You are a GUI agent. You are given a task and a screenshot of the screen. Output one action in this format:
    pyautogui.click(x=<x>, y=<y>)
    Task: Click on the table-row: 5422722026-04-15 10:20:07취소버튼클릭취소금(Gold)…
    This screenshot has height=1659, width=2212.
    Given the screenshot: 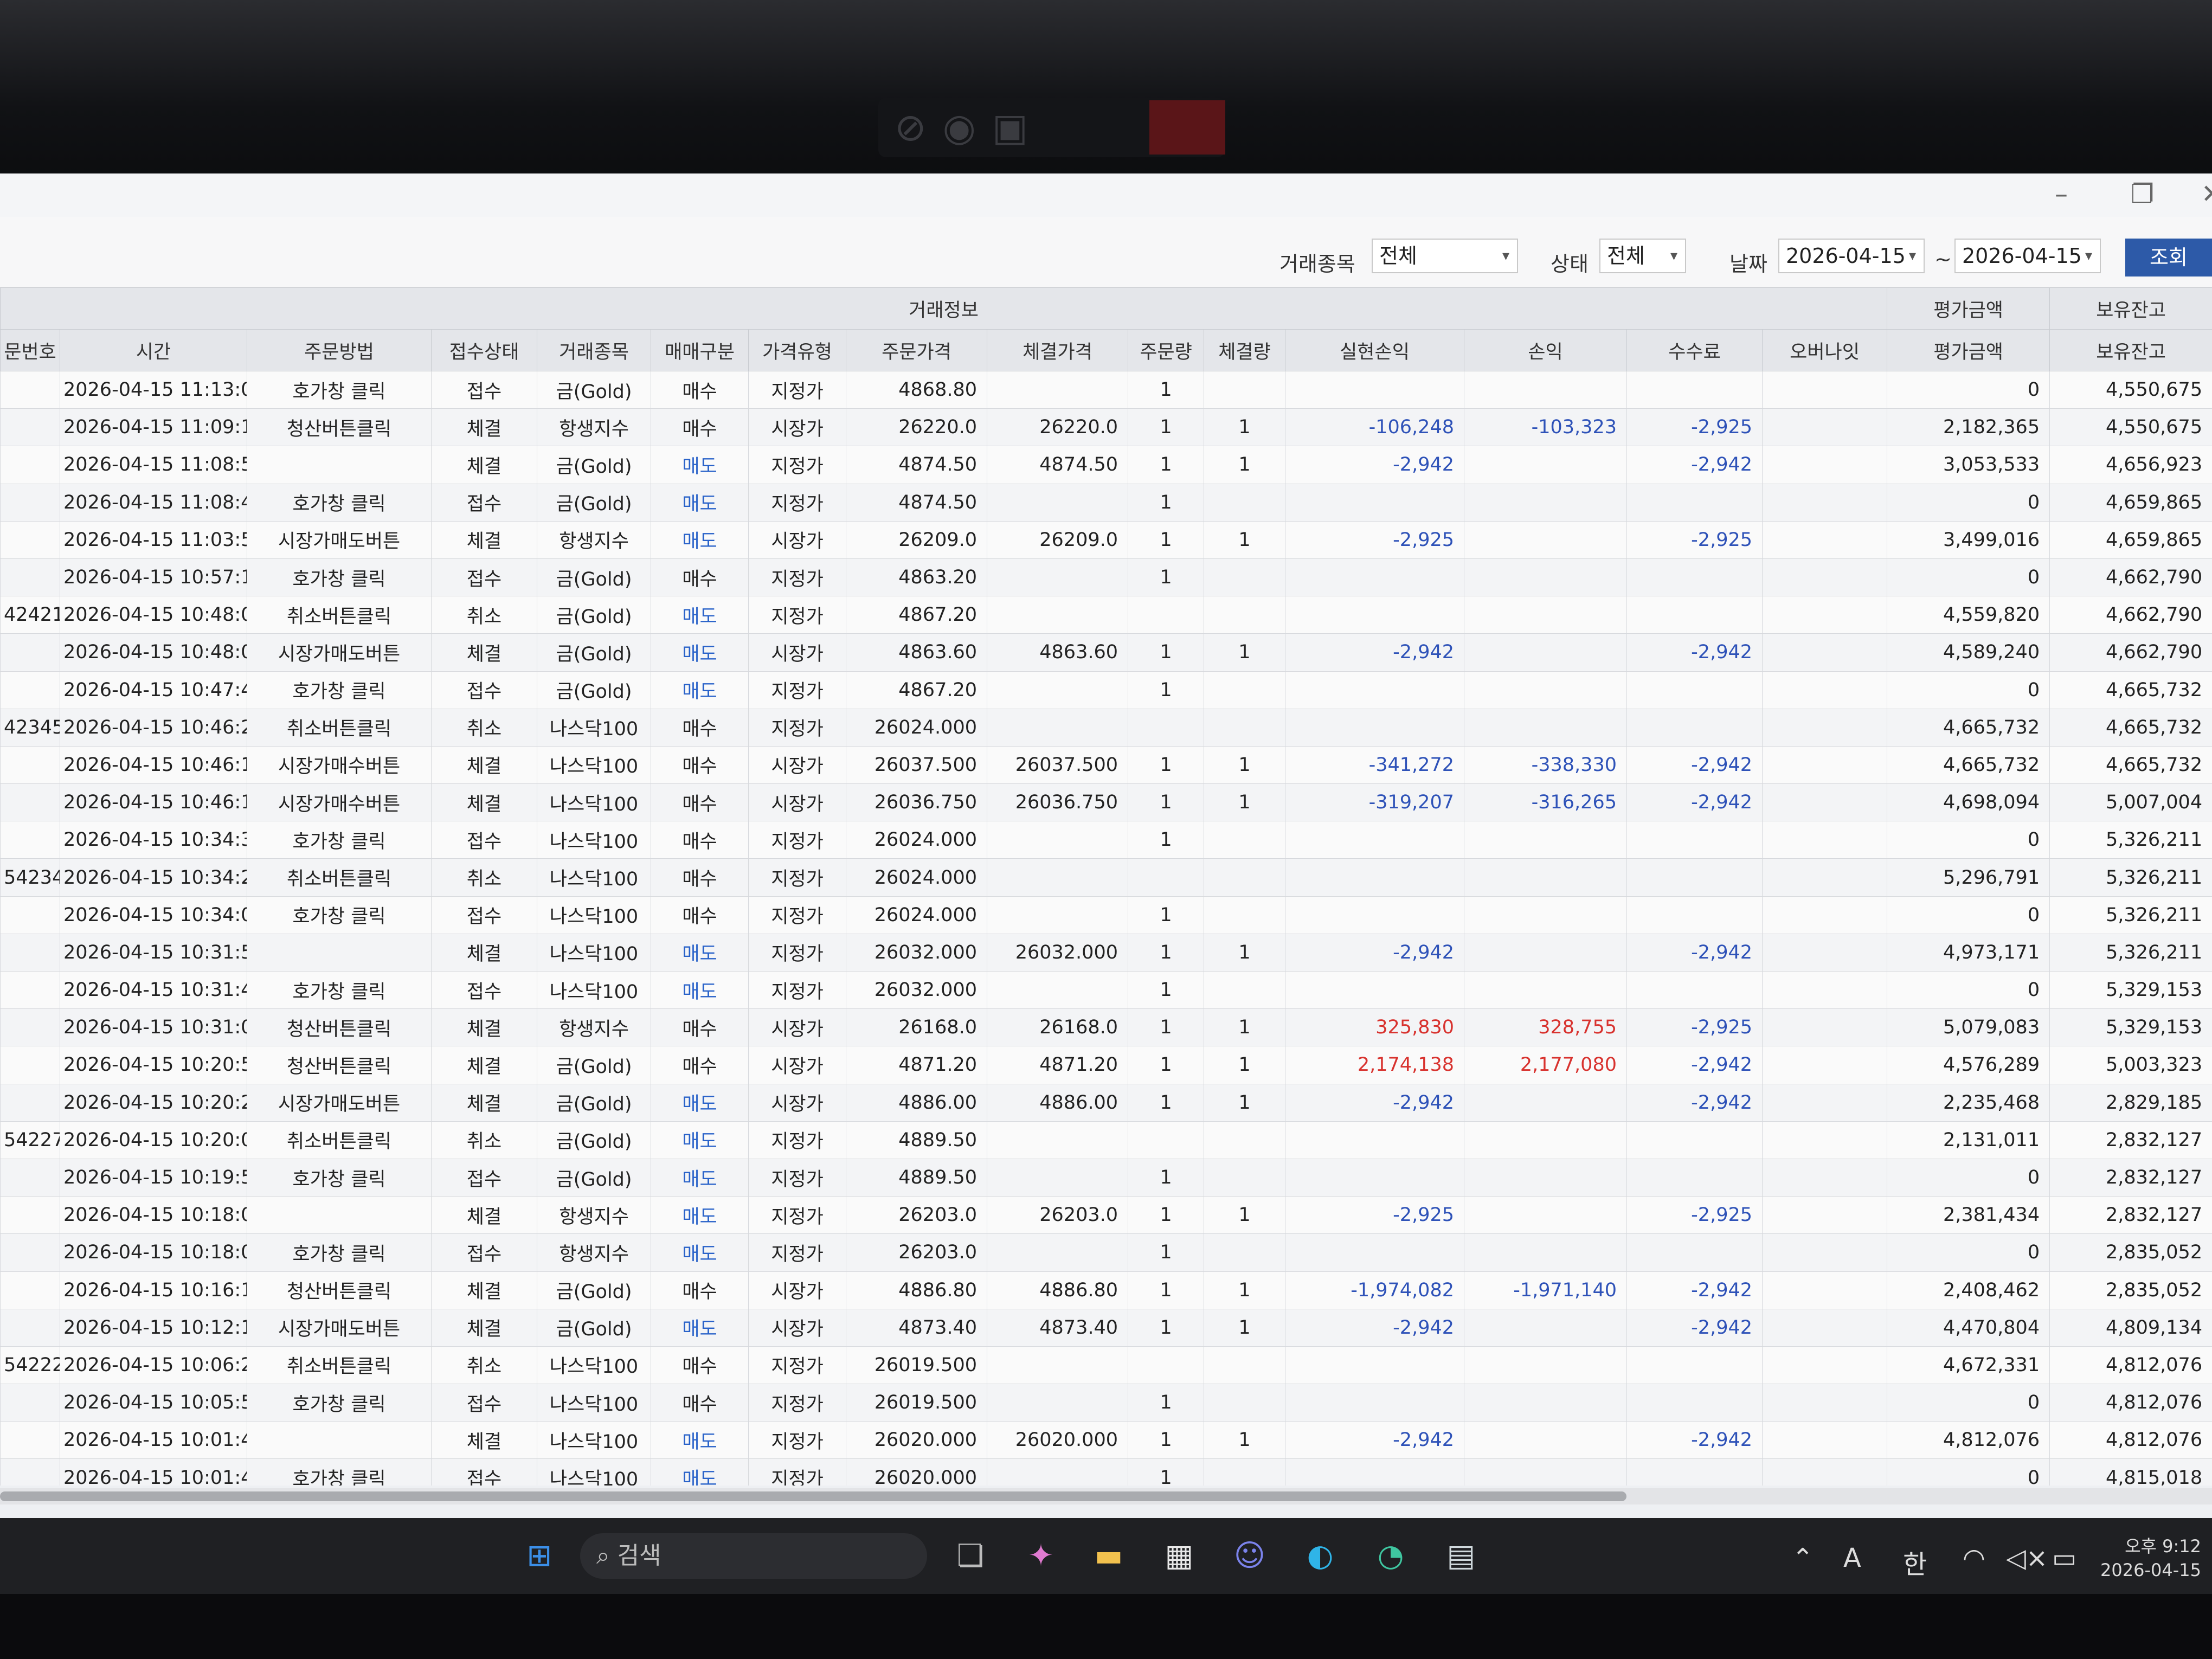 What is the action you would take?
    pyautogui.click(x=1106, y=1140)
    